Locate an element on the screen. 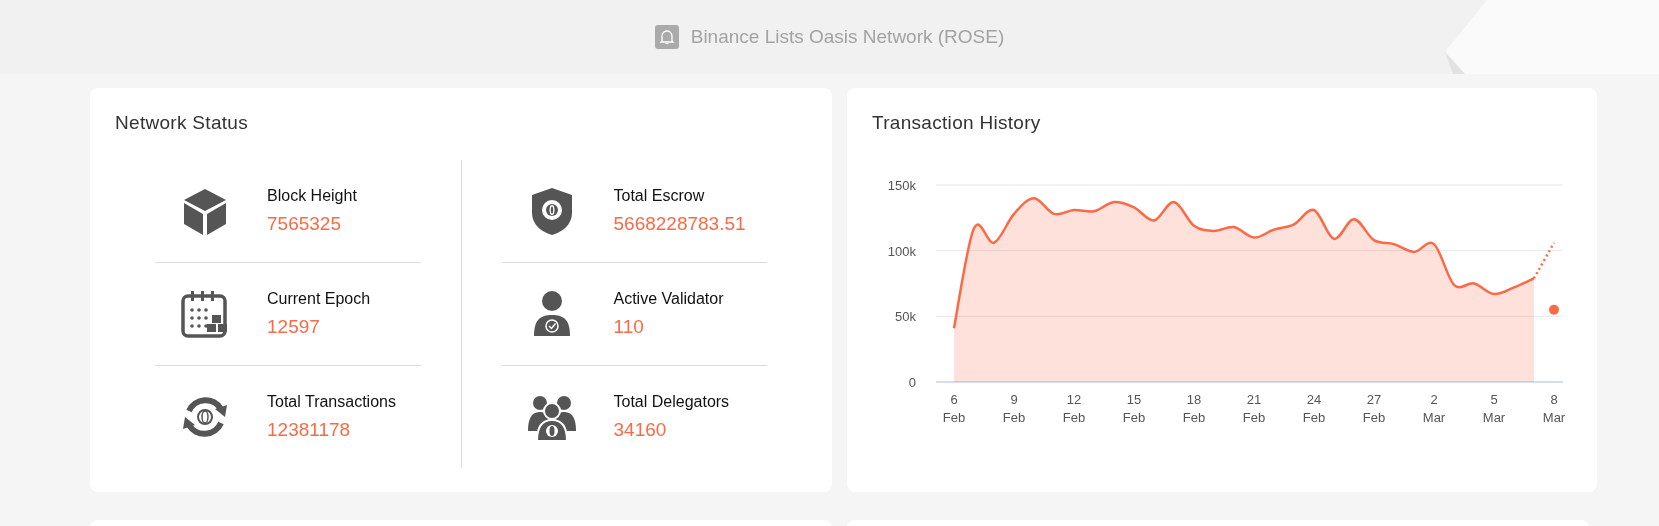 The height and width of the screenshot is (526, 1659). data-point is located at coordinates (1554, 309).